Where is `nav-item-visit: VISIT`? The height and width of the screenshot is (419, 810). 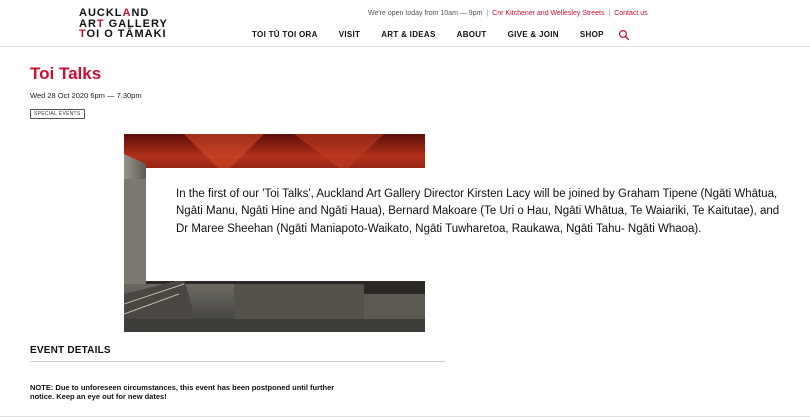
nav-item-visit: VISIT is located at coordinates (350, 34).